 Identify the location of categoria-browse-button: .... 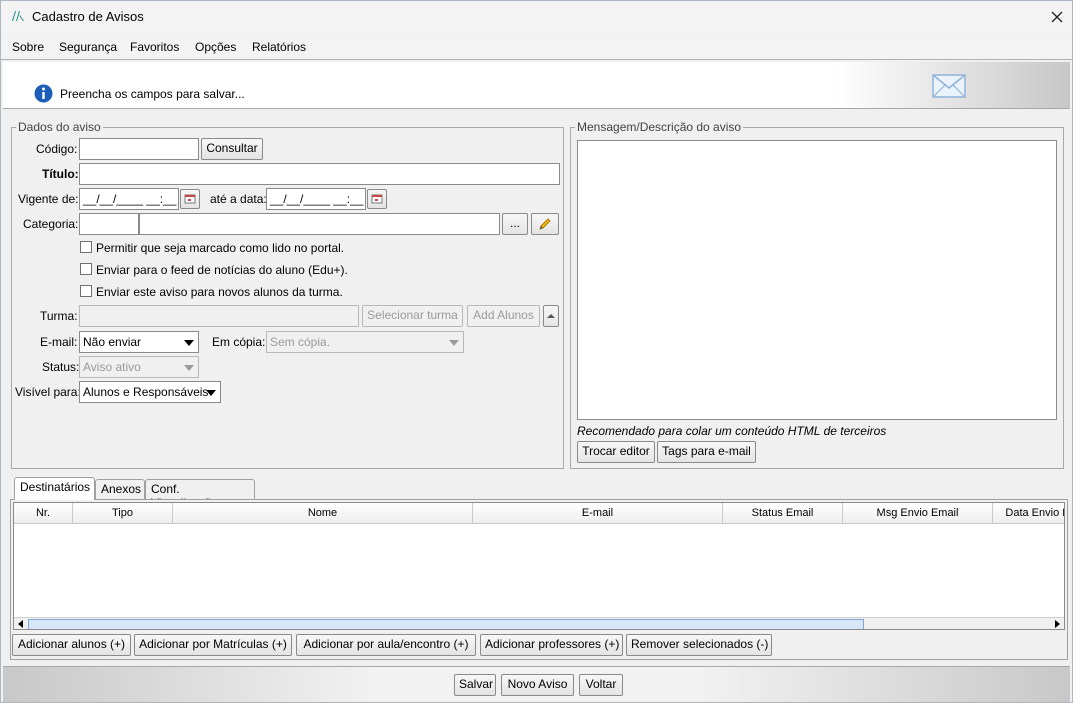
(515, 224).